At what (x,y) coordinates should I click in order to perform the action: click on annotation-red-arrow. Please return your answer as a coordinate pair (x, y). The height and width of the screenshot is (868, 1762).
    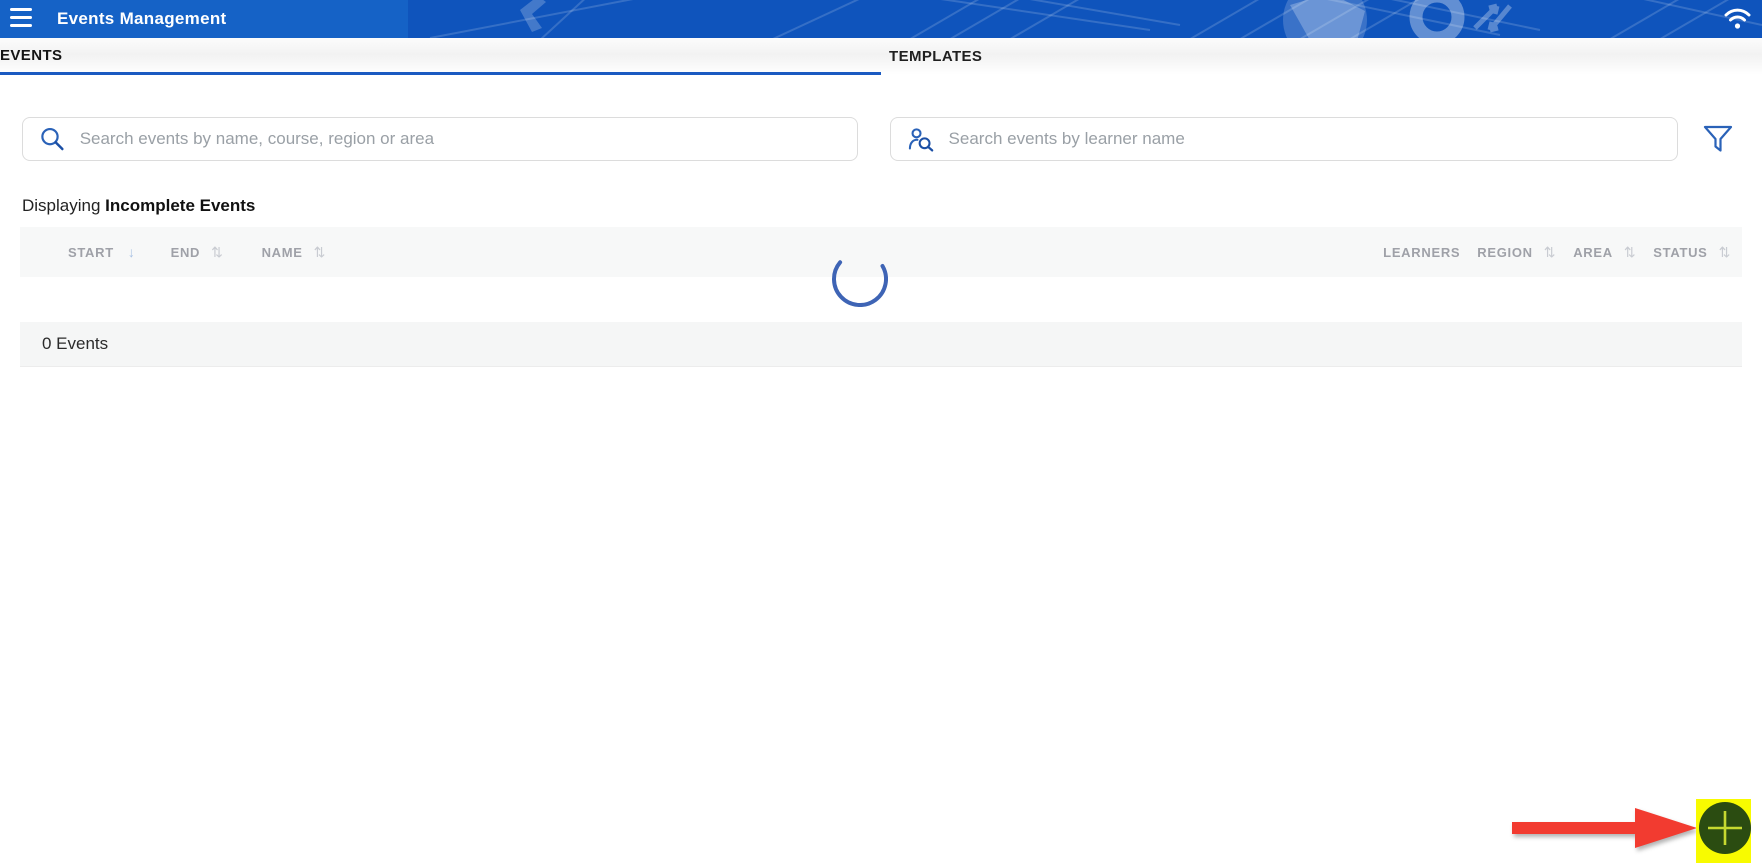
    Looking at the image, I should click on (1604, 828).